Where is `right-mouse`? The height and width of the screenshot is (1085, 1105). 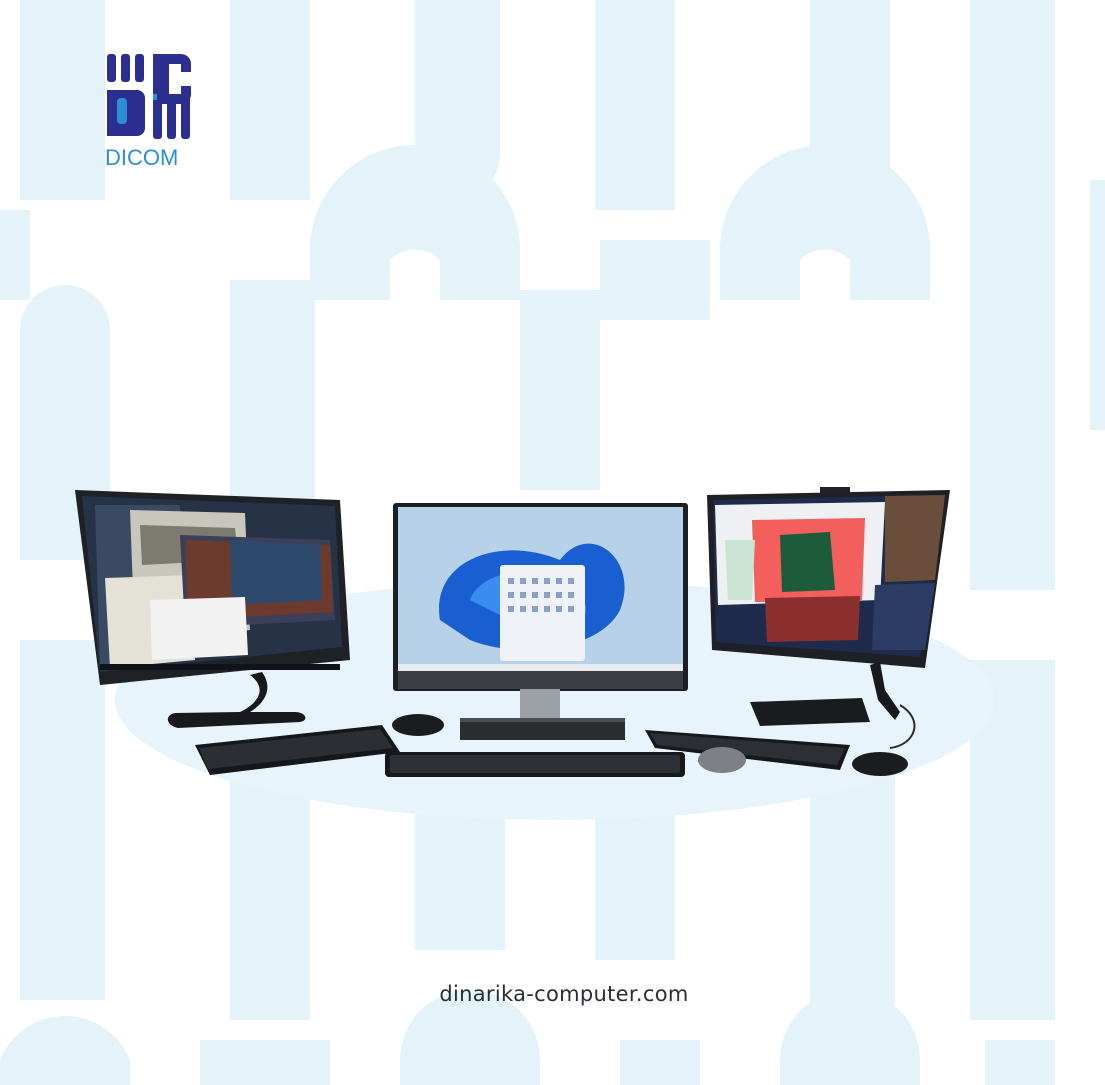 right-mouse is located at coordinates (880, 764).